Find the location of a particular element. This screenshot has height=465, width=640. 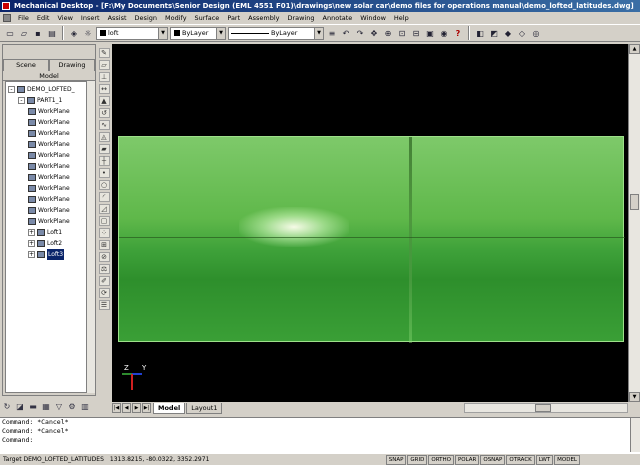

osnap-toggle: OSNAP is located at coordinates (493, 459).